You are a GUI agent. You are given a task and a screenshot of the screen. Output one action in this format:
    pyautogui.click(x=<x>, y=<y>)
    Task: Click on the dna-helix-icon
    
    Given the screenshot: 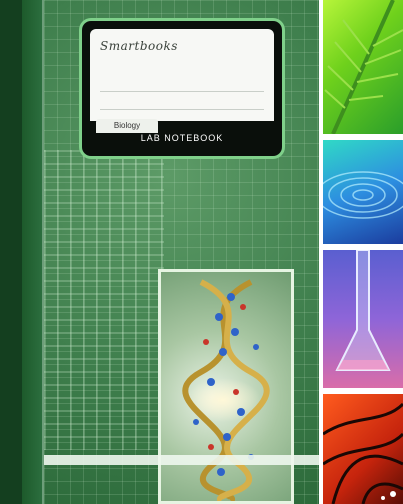 What is the action you would take?
    pyautogui.click(x=226, y=391)
    